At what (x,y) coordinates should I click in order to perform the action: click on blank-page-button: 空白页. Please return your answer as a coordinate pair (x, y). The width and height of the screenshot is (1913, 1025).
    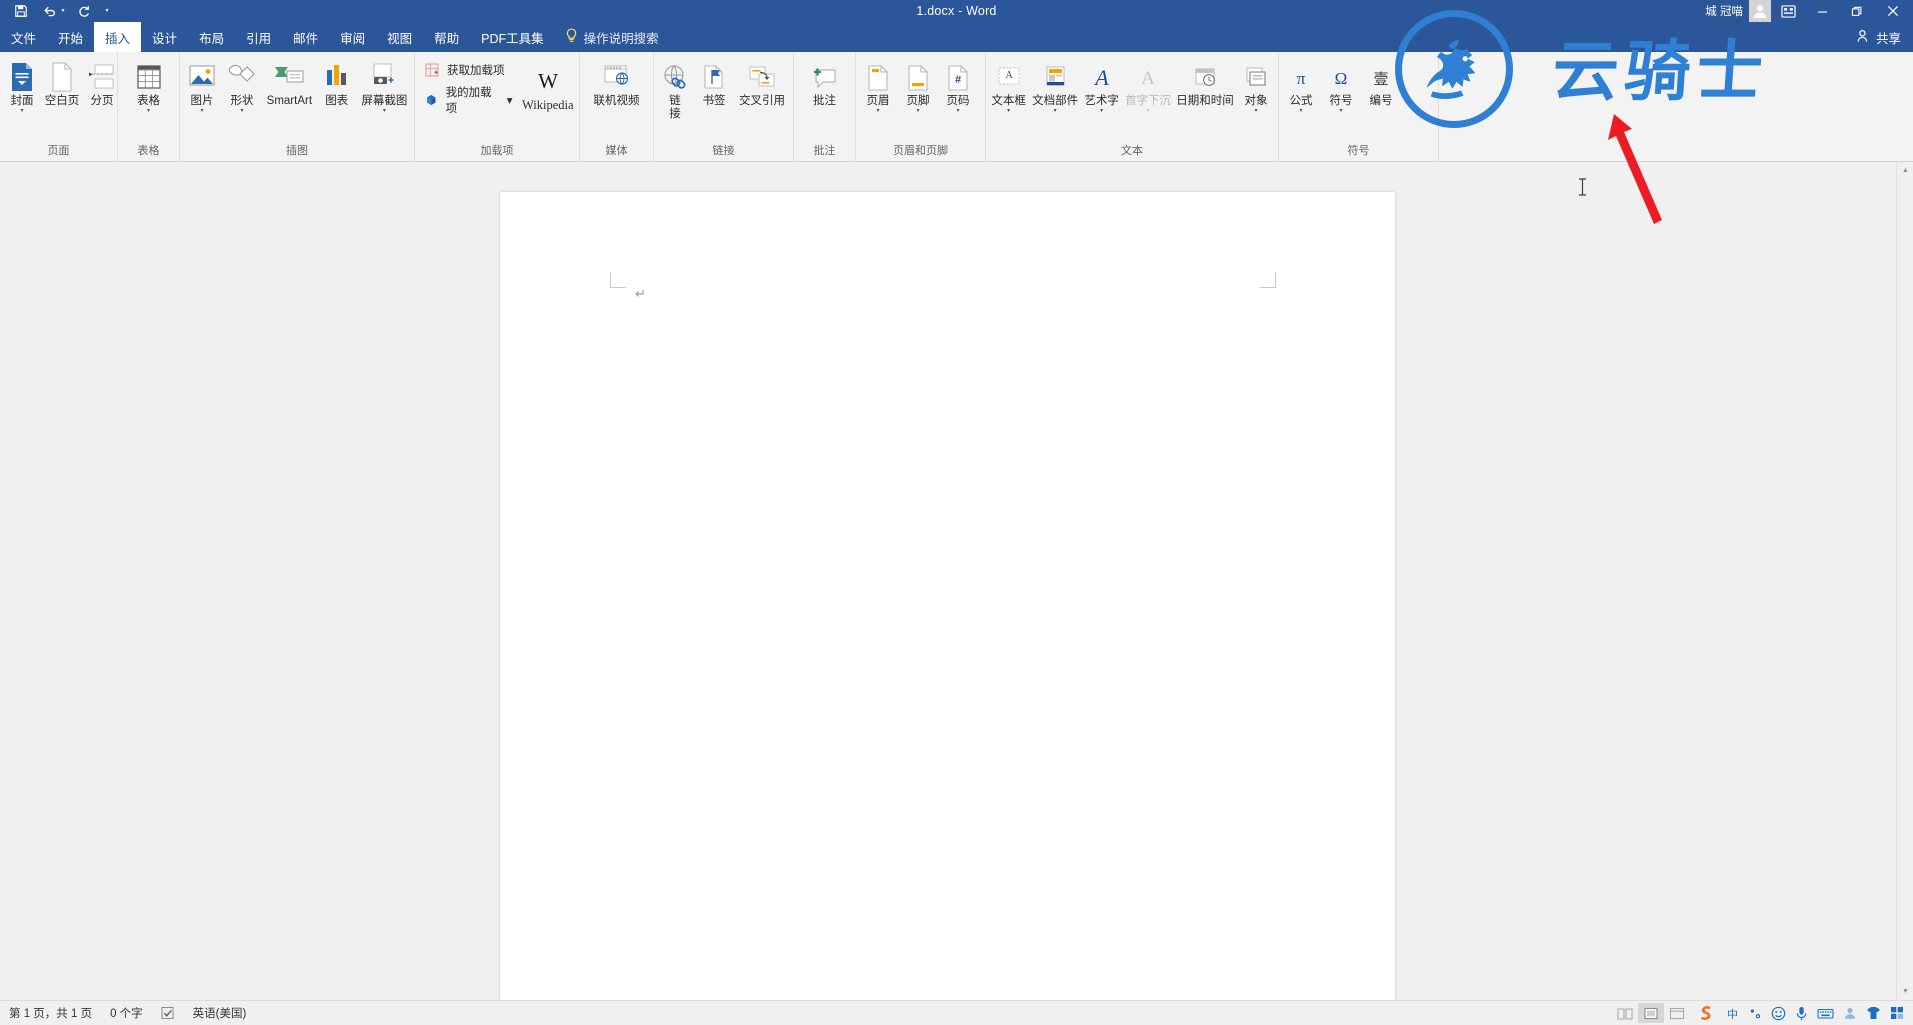
    Looking at the image, I should click on (62, 83).